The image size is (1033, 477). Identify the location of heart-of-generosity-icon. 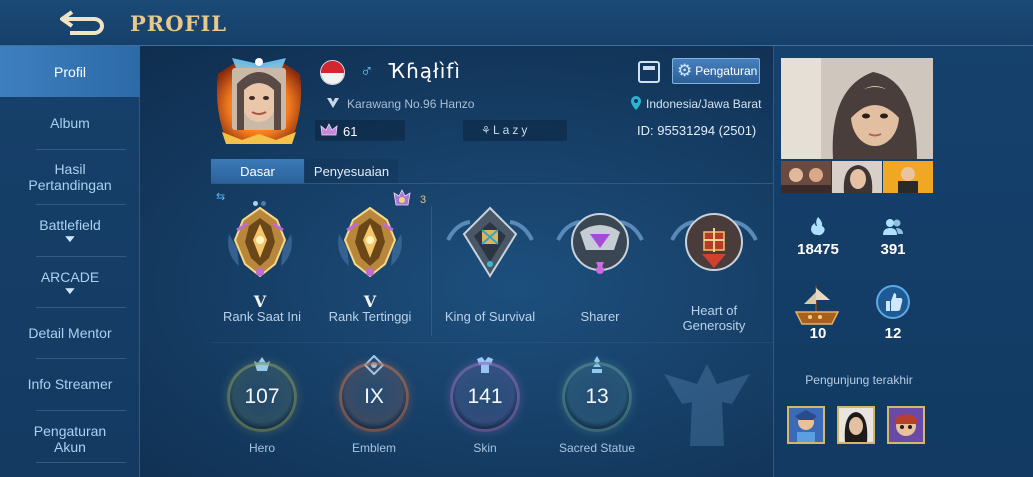
(714, 245).